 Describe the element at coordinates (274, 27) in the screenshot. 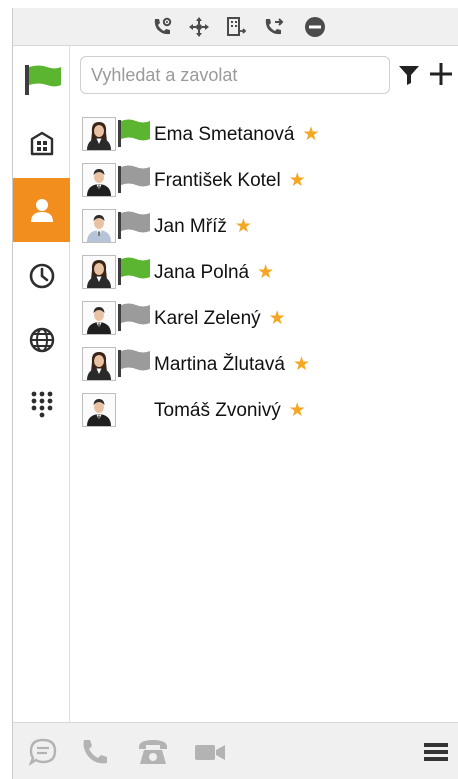

I see `call-forward-icon` at that location.